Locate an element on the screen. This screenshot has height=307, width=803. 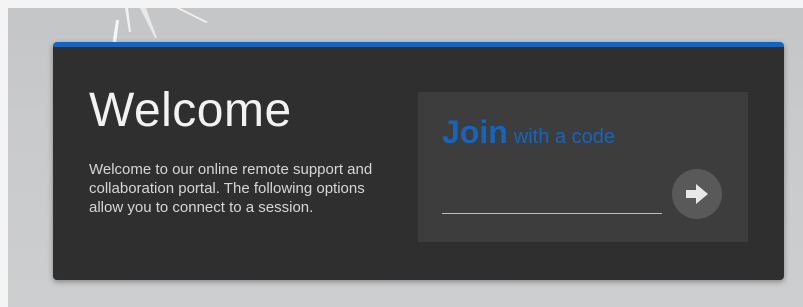
join-heading-rest: with a code is located at coordinates (564, 137).